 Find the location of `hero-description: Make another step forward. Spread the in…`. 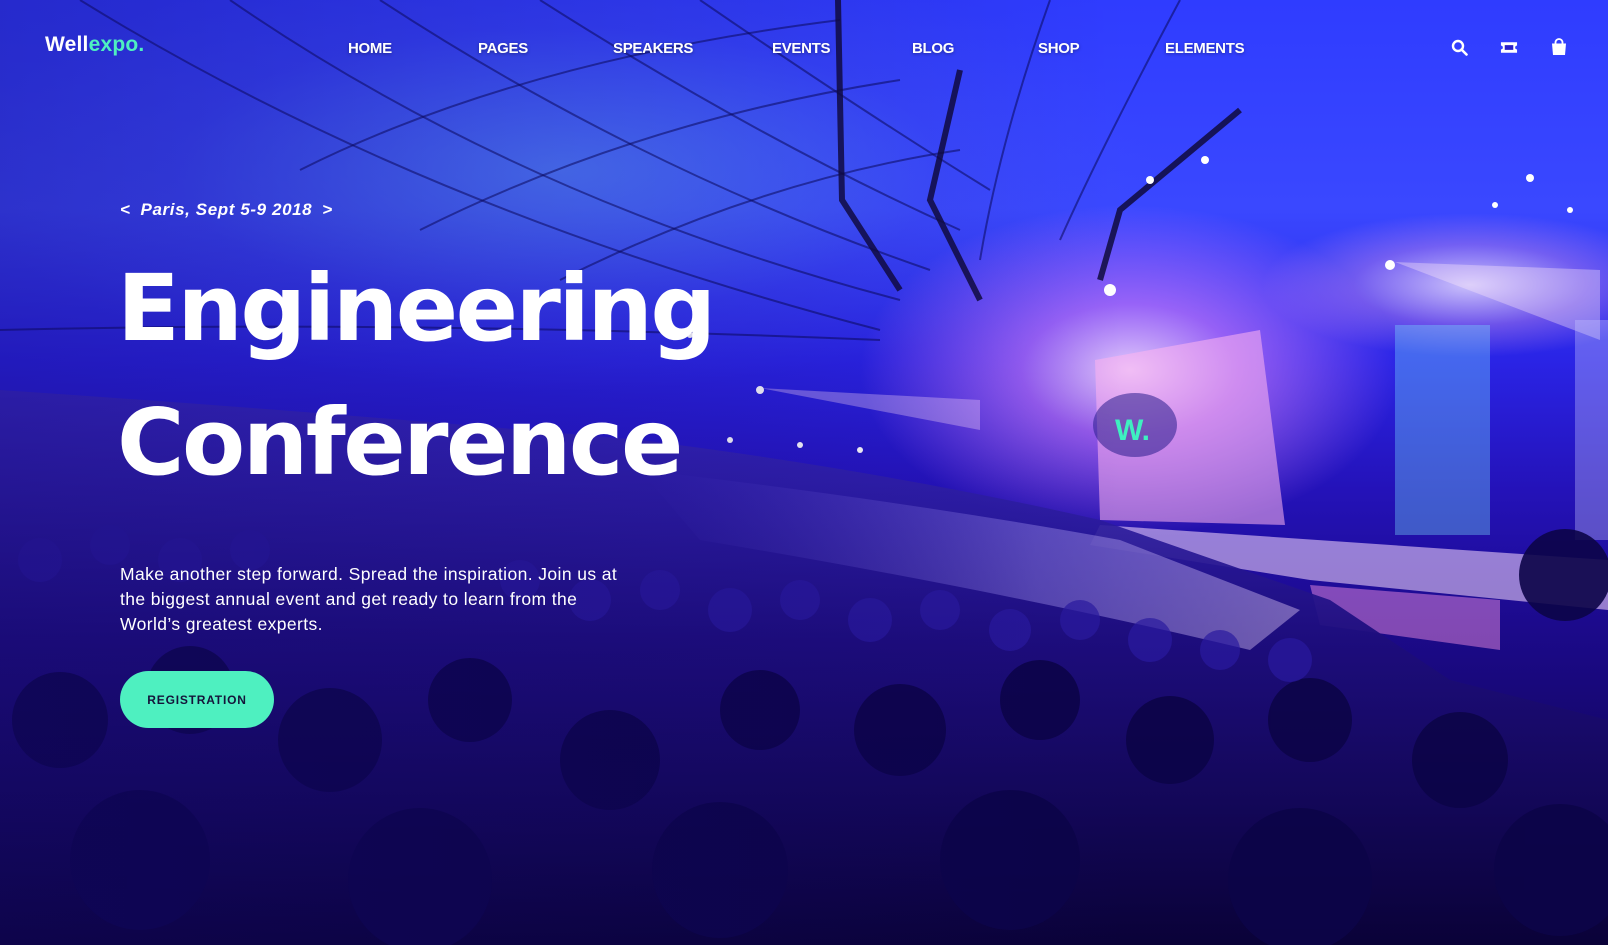

hero-description: Make another step forward. Spread the in… is located at coordinates (369, 599).